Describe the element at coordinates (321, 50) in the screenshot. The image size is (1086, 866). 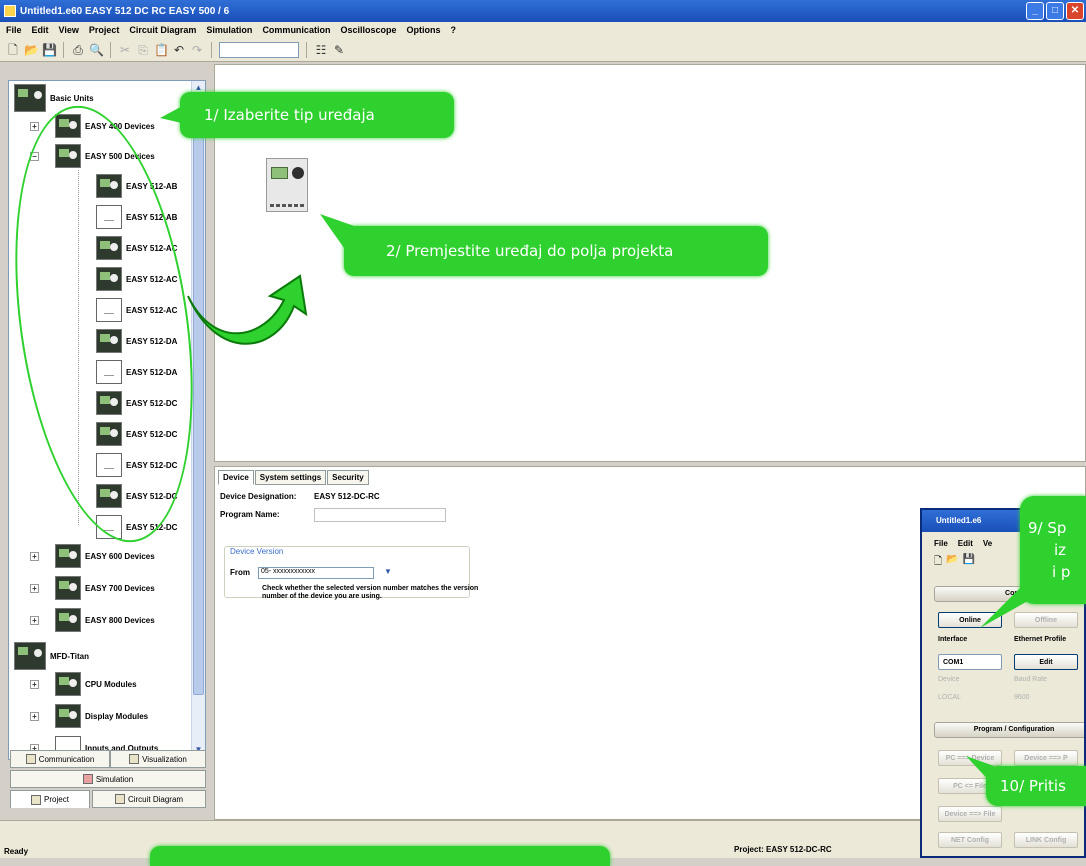
I see `properties-icon: ☷` at that location.